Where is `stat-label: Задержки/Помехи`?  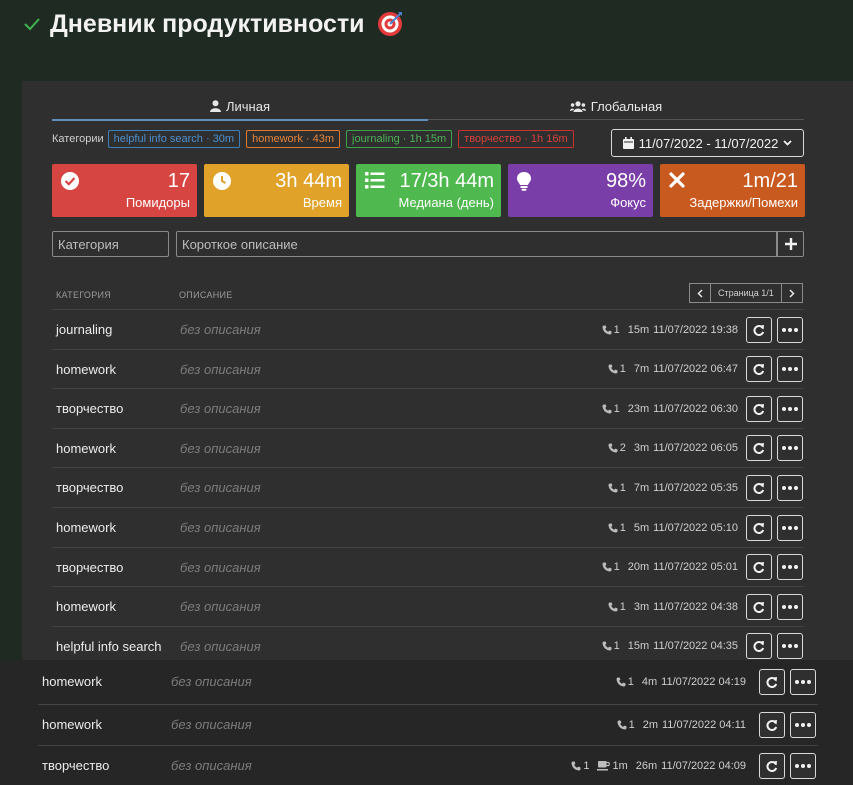 stat-label: Задержки/Помехи is located at coordinates (743, 202).